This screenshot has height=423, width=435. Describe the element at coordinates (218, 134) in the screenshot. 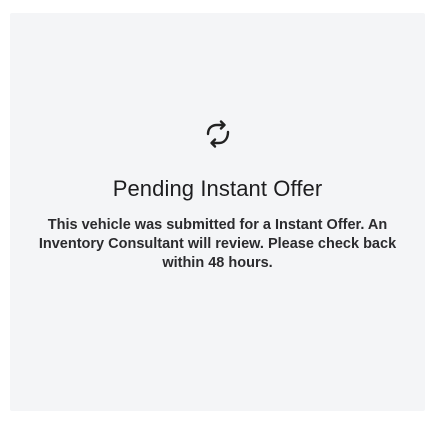

I see `refresh-icon` at that location.